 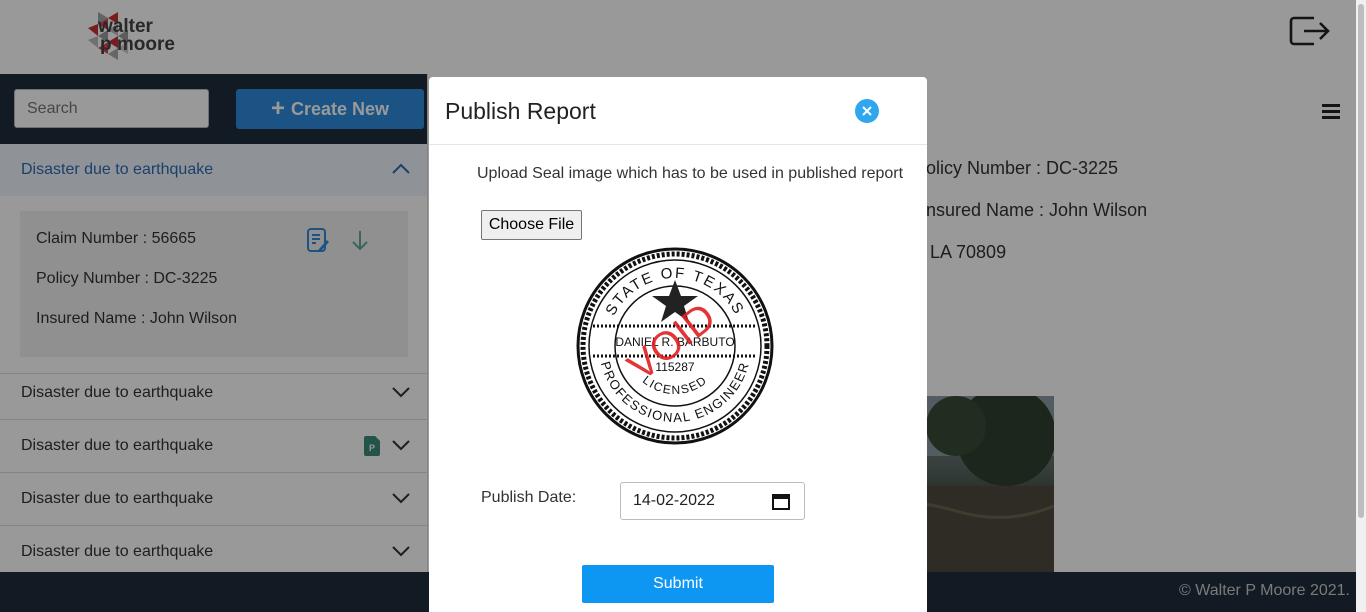 I want to click on scrollbar-thumb, so click(x=1361, y=261).